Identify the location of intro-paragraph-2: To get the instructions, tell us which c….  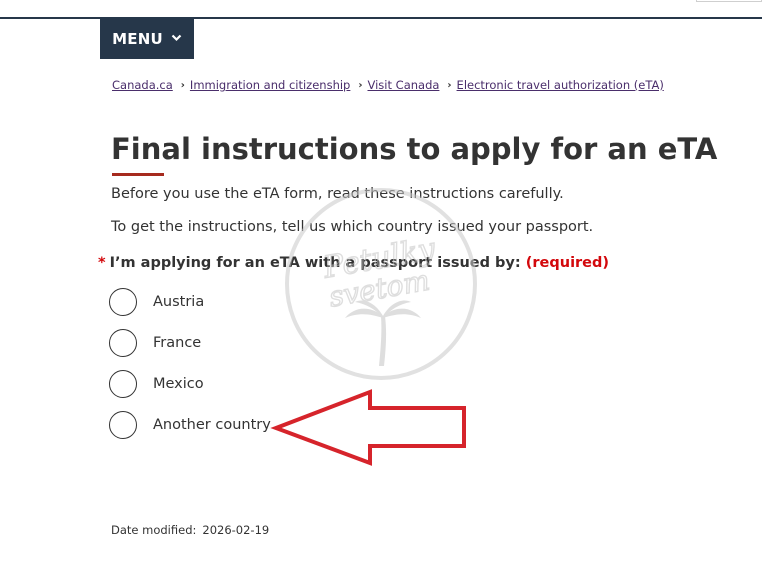
(352, 227).